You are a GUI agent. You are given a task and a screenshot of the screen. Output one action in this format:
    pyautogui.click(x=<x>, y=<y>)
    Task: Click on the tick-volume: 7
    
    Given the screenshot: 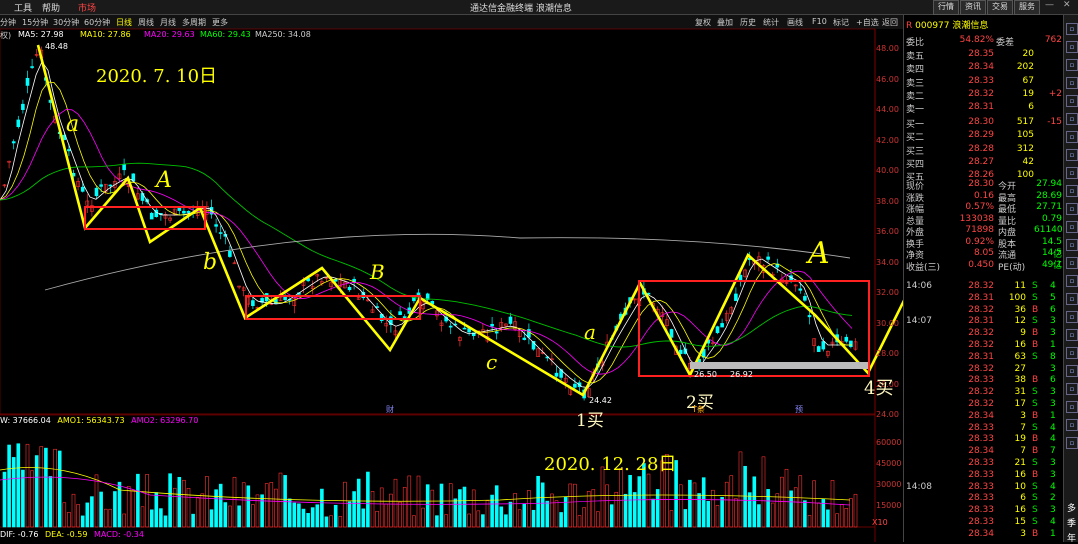 What is the action you would take?
    pyautogui.click(x=1023, y=451)
    